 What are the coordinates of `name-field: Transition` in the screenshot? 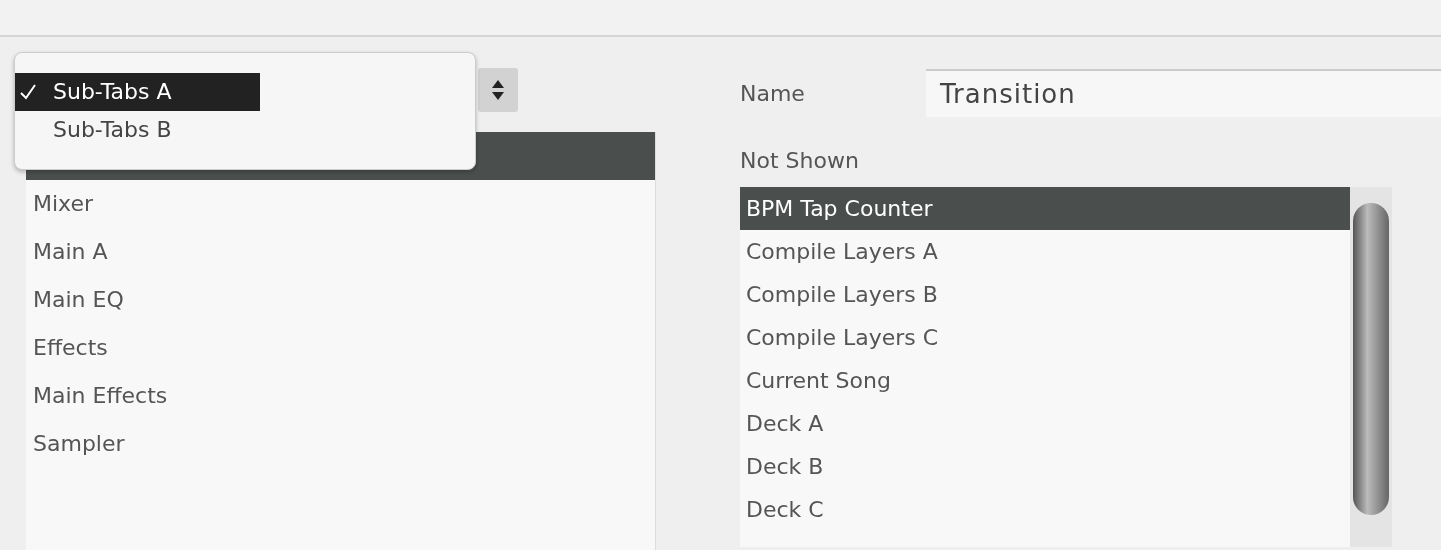 It's located at (1183, 93).